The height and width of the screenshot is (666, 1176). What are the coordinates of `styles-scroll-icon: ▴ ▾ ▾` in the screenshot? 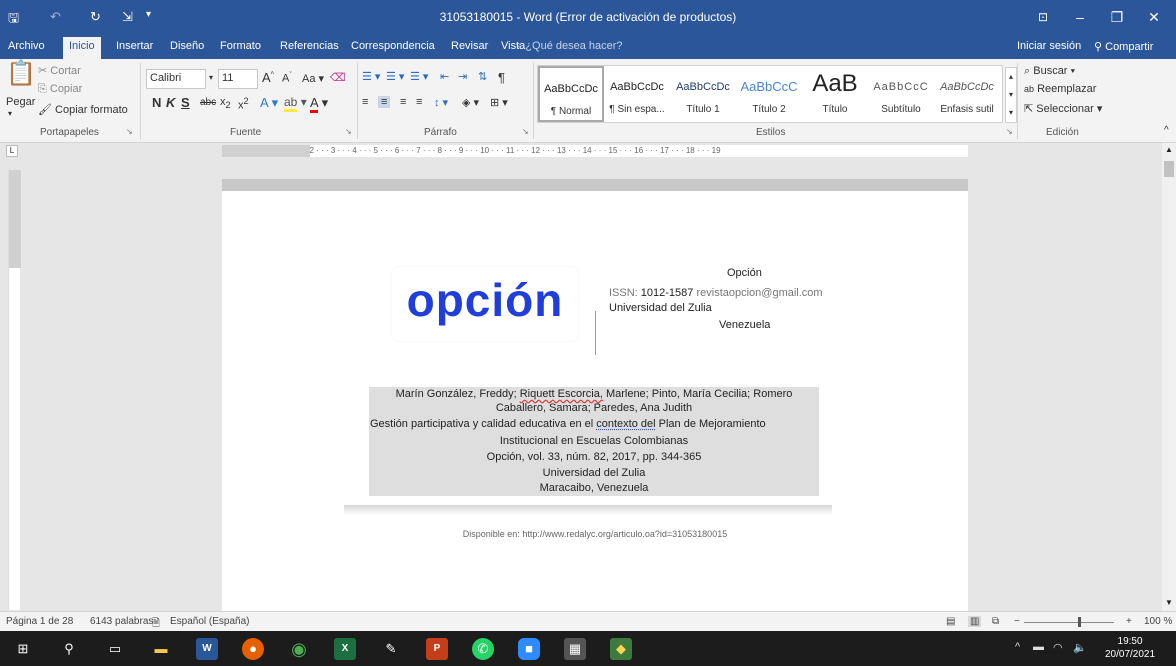 It's located at (1011, 95).